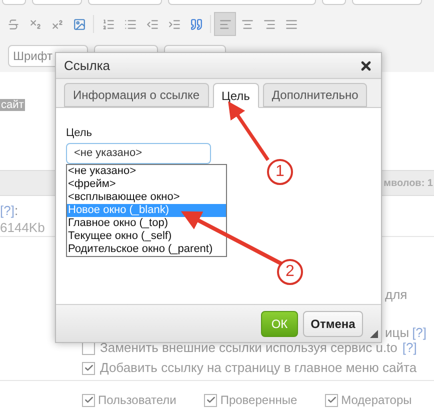  I want to click on align-left-icon, so click(225, 24).